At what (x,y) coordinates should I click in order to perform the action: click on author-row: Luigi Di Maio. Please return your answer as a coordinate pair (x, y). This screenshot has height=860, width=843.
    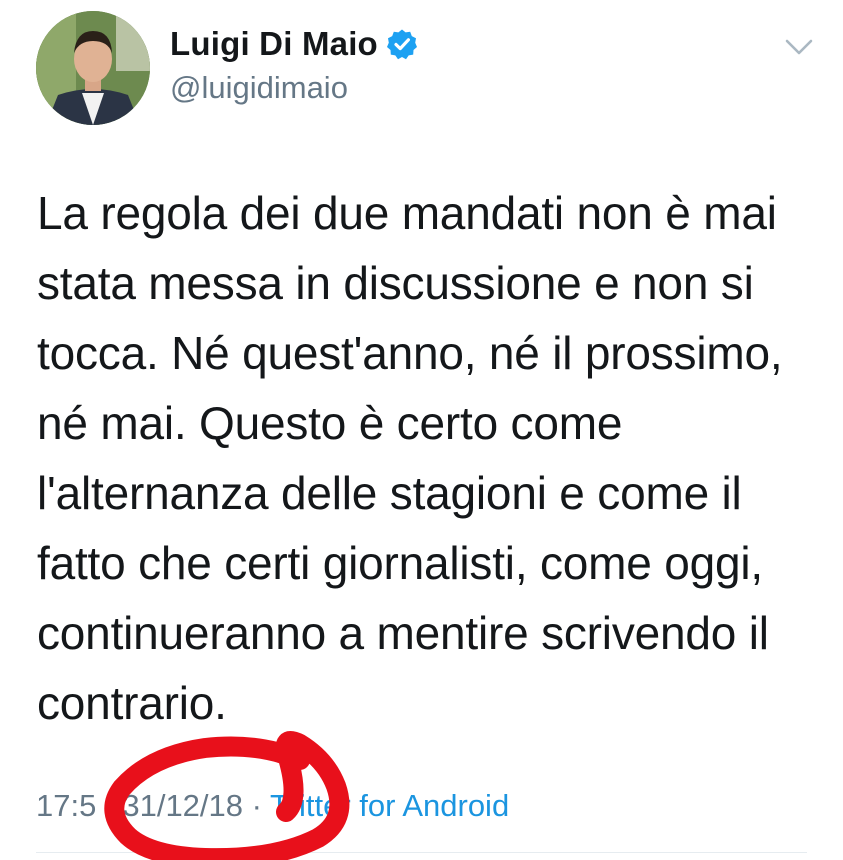
    Looking at the image, I should click on (294, 44).